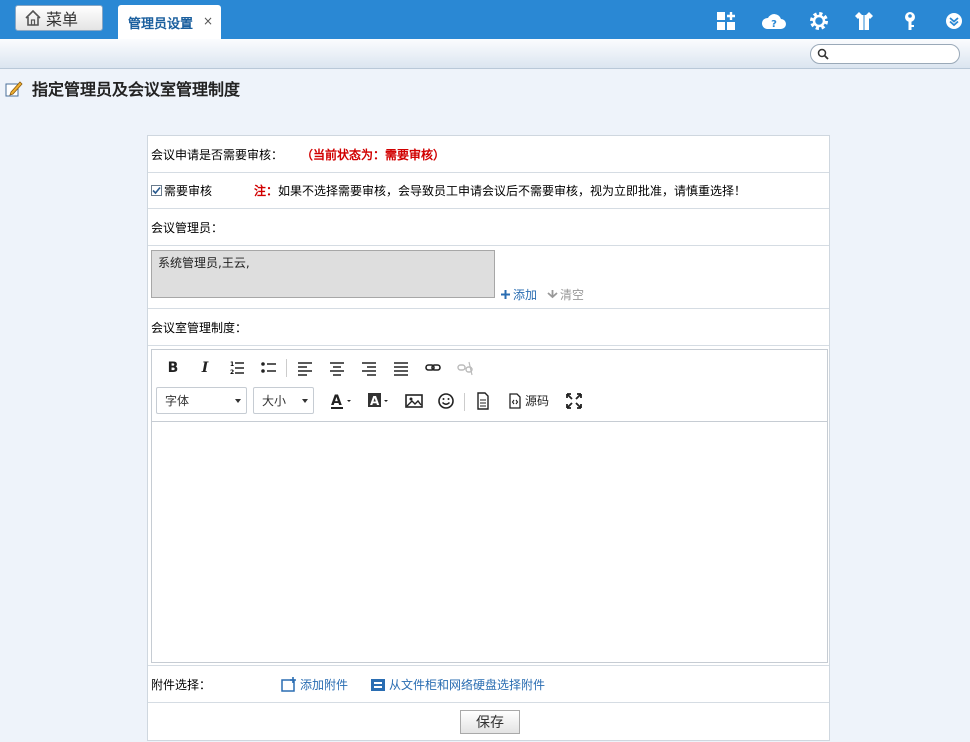 The height and width of the screenshot is (742, 970). I want to click on help-cloud-icon: ?, so click(774, 21).